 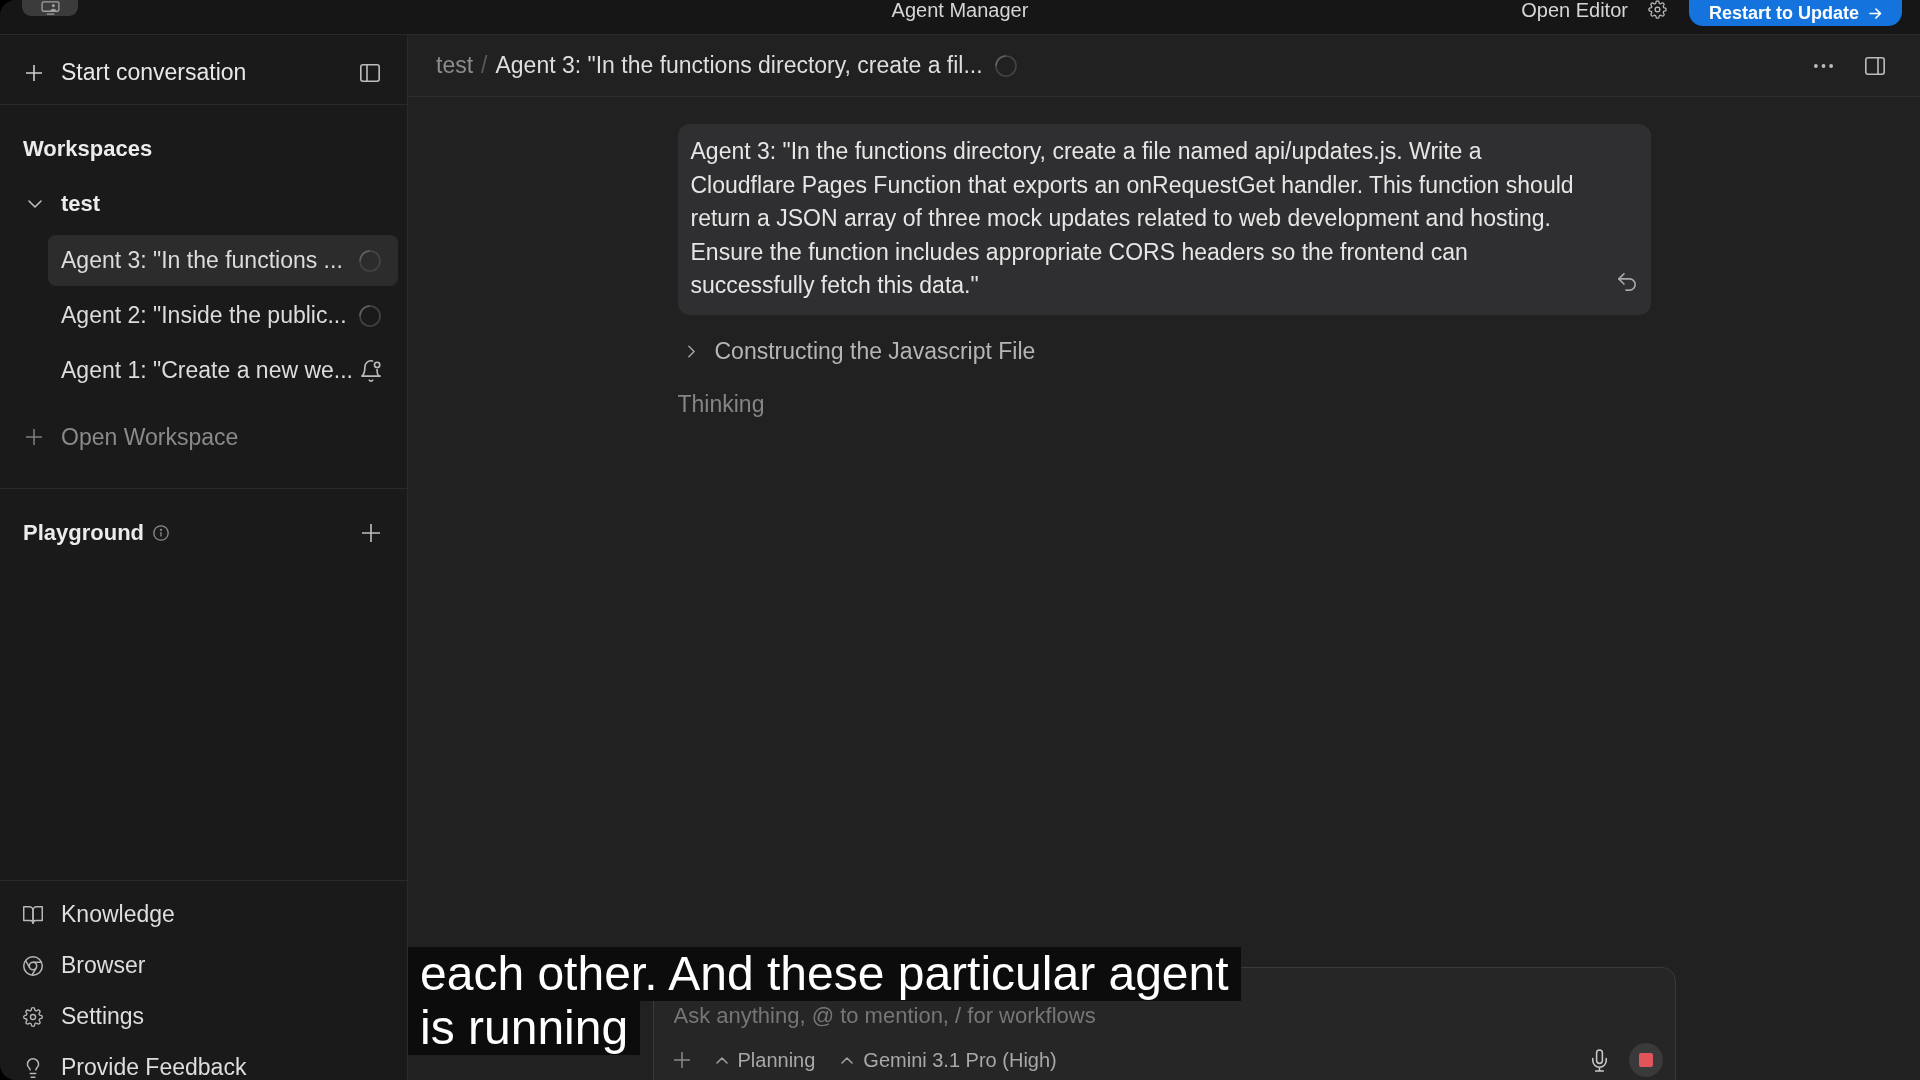 I want to click on nav-item: Knowledge, so click(x=87, y=914).